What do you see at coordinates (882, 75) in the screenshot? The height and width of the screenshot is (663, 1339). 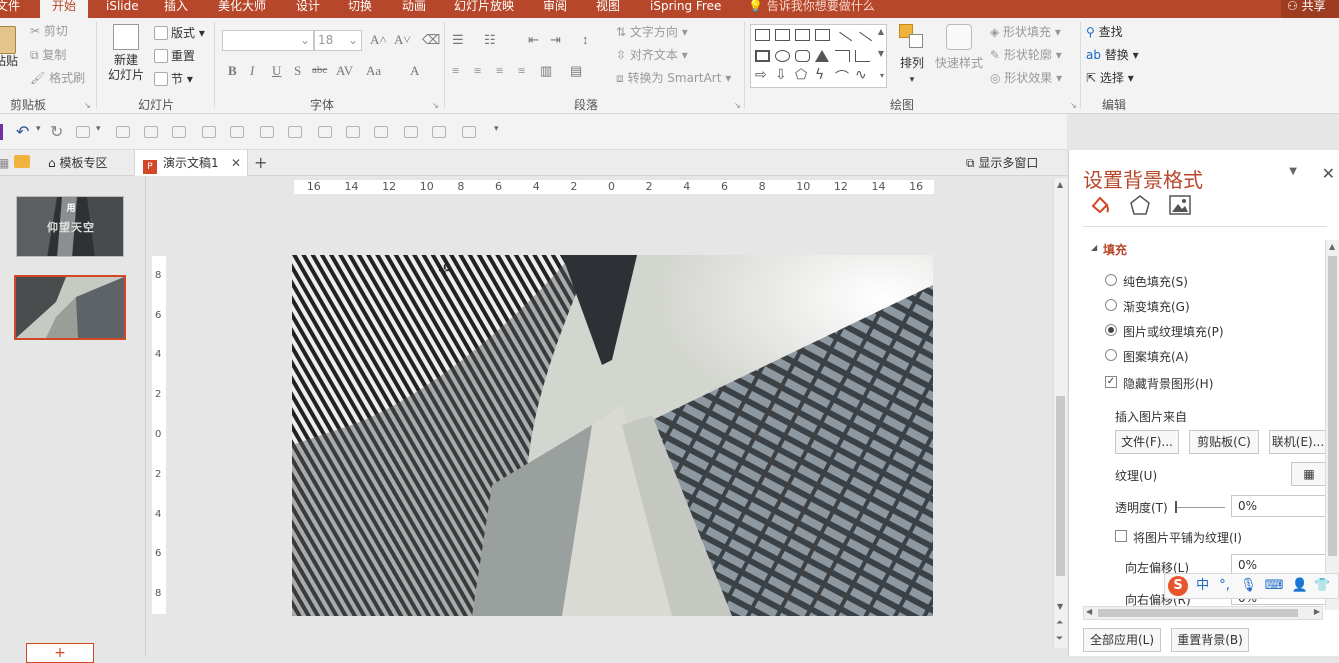 I see `gallery-more-icon: ▾` at bounding box center [882, 75].